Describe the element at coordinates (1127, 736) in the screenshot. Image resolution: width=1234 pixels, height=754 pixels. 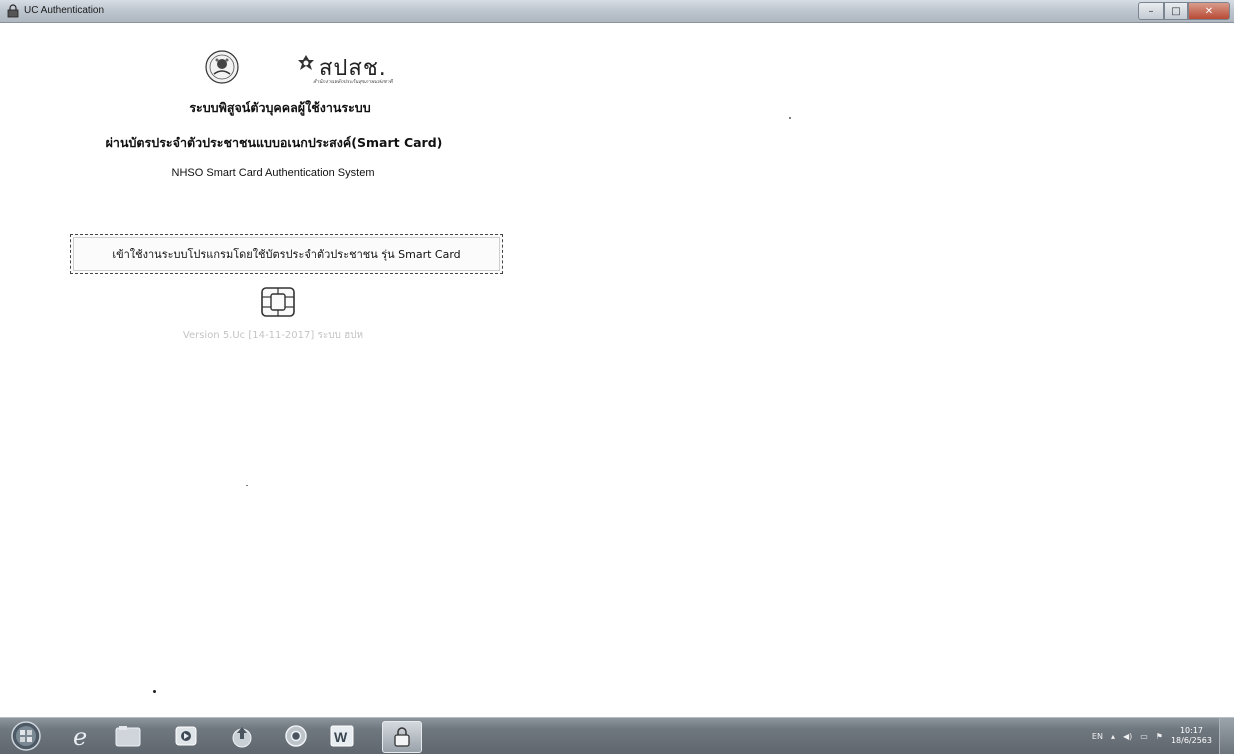
I see `volume-icon: ◀)` at that location.